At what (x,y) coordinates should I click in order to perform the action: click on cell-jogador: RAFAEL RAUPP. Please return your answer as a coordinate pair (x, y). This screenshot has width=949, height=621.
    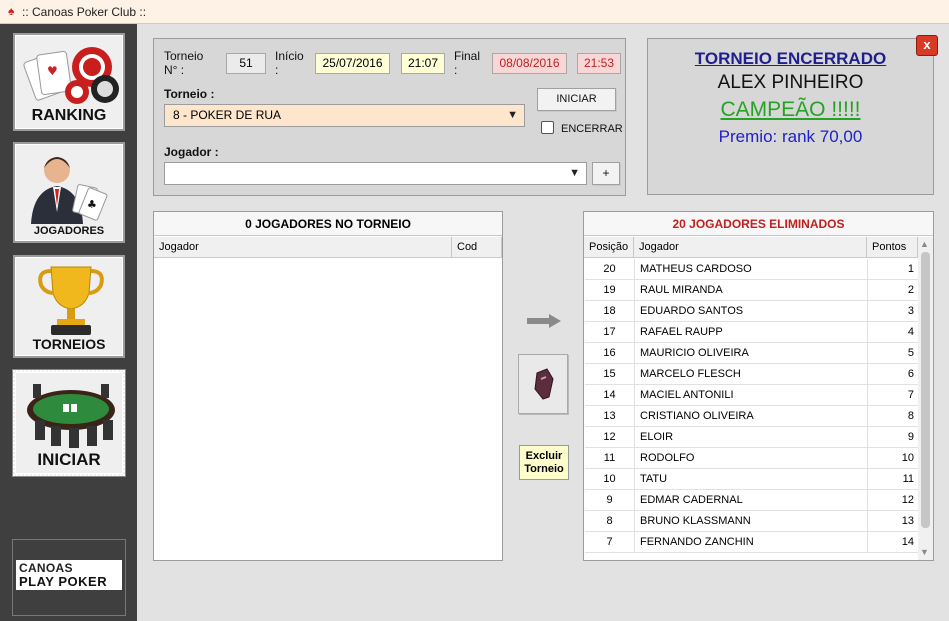
    Looking at the image, I should click on (751, 332).